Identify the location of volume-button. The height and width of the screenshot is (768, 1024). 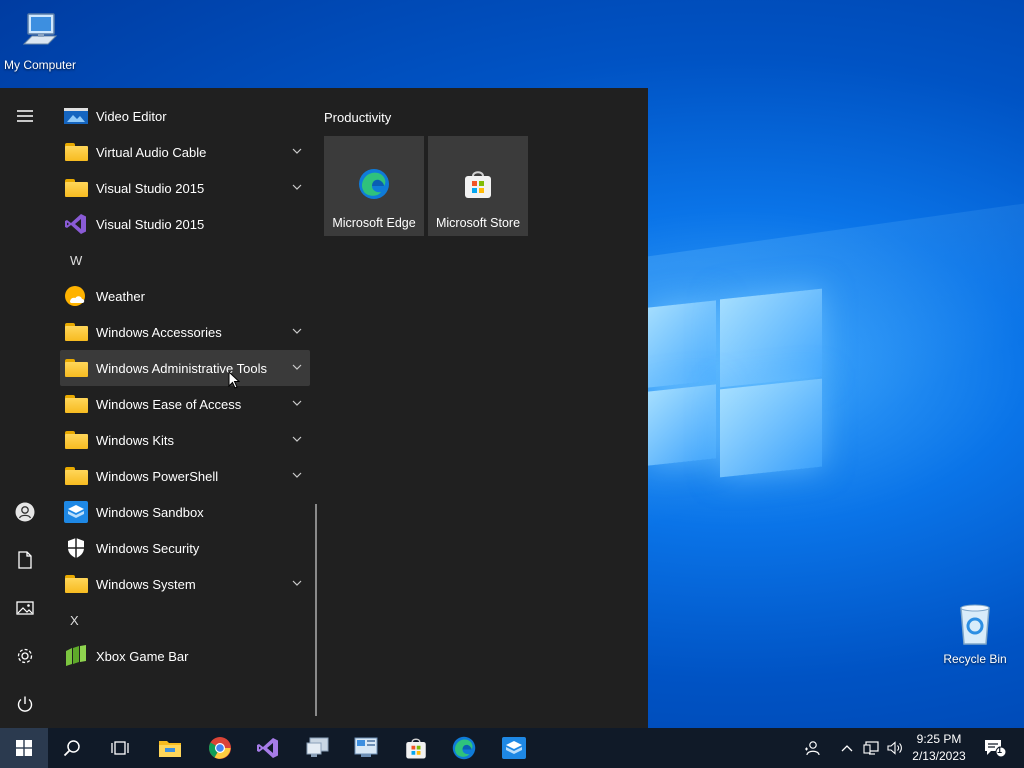
(895, 748).